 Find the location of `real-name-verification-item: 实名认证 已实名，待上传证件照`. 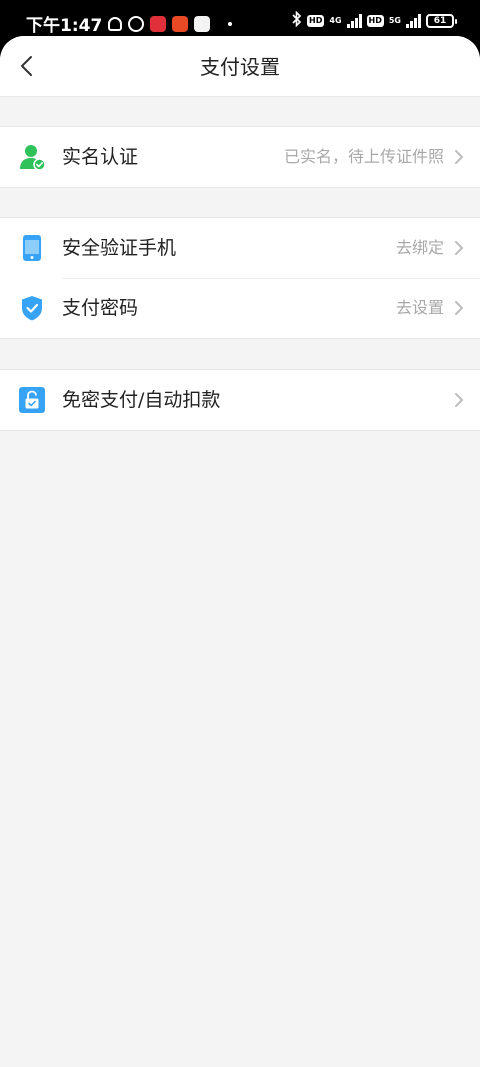

real-name-verification-item: 实名认证 已实名，待上传证件照 is located at coordinates (240, 157).